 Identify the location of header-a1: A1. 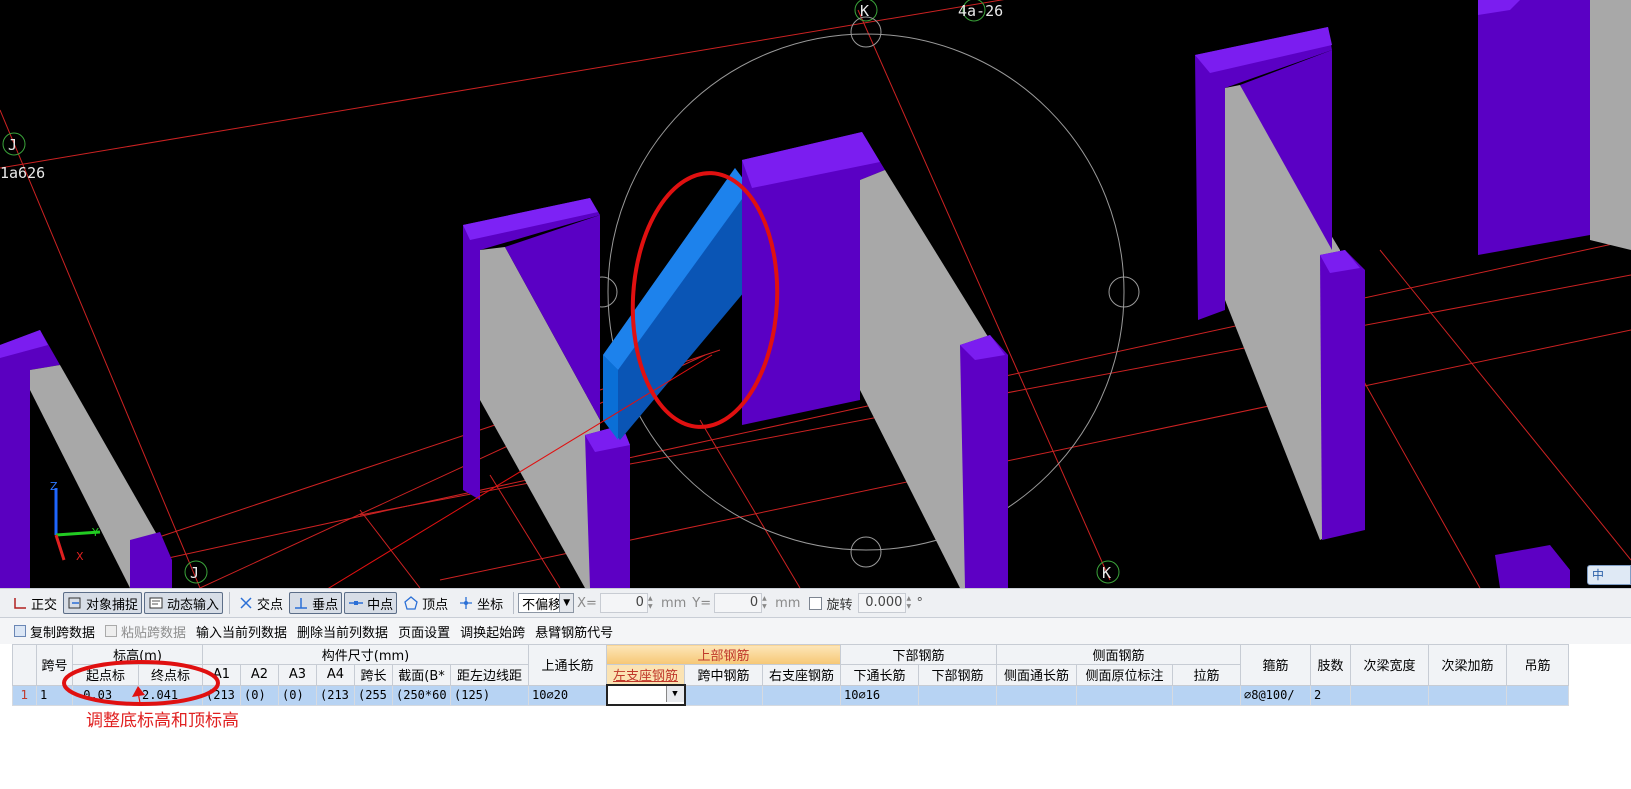
(221, 675).